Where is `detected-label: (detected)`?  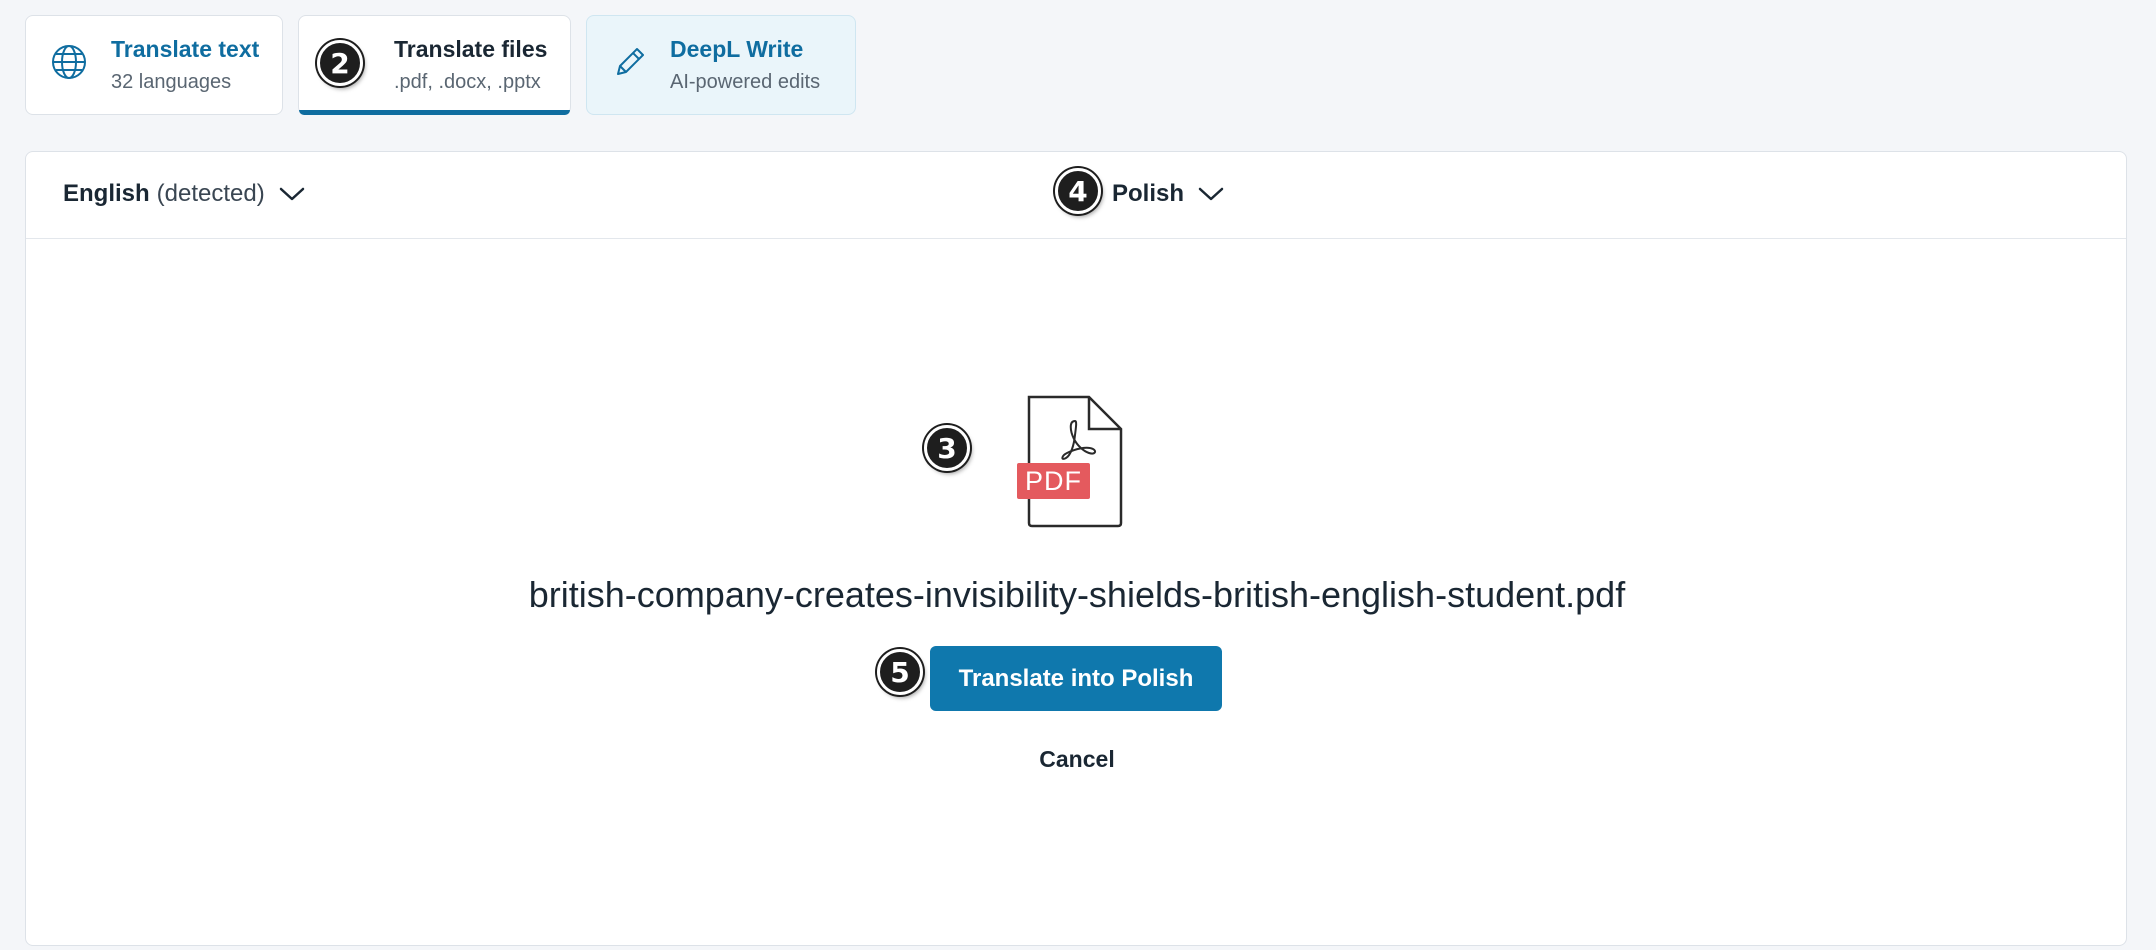 detected-label: (detected) is located at coordinates (210, 193).